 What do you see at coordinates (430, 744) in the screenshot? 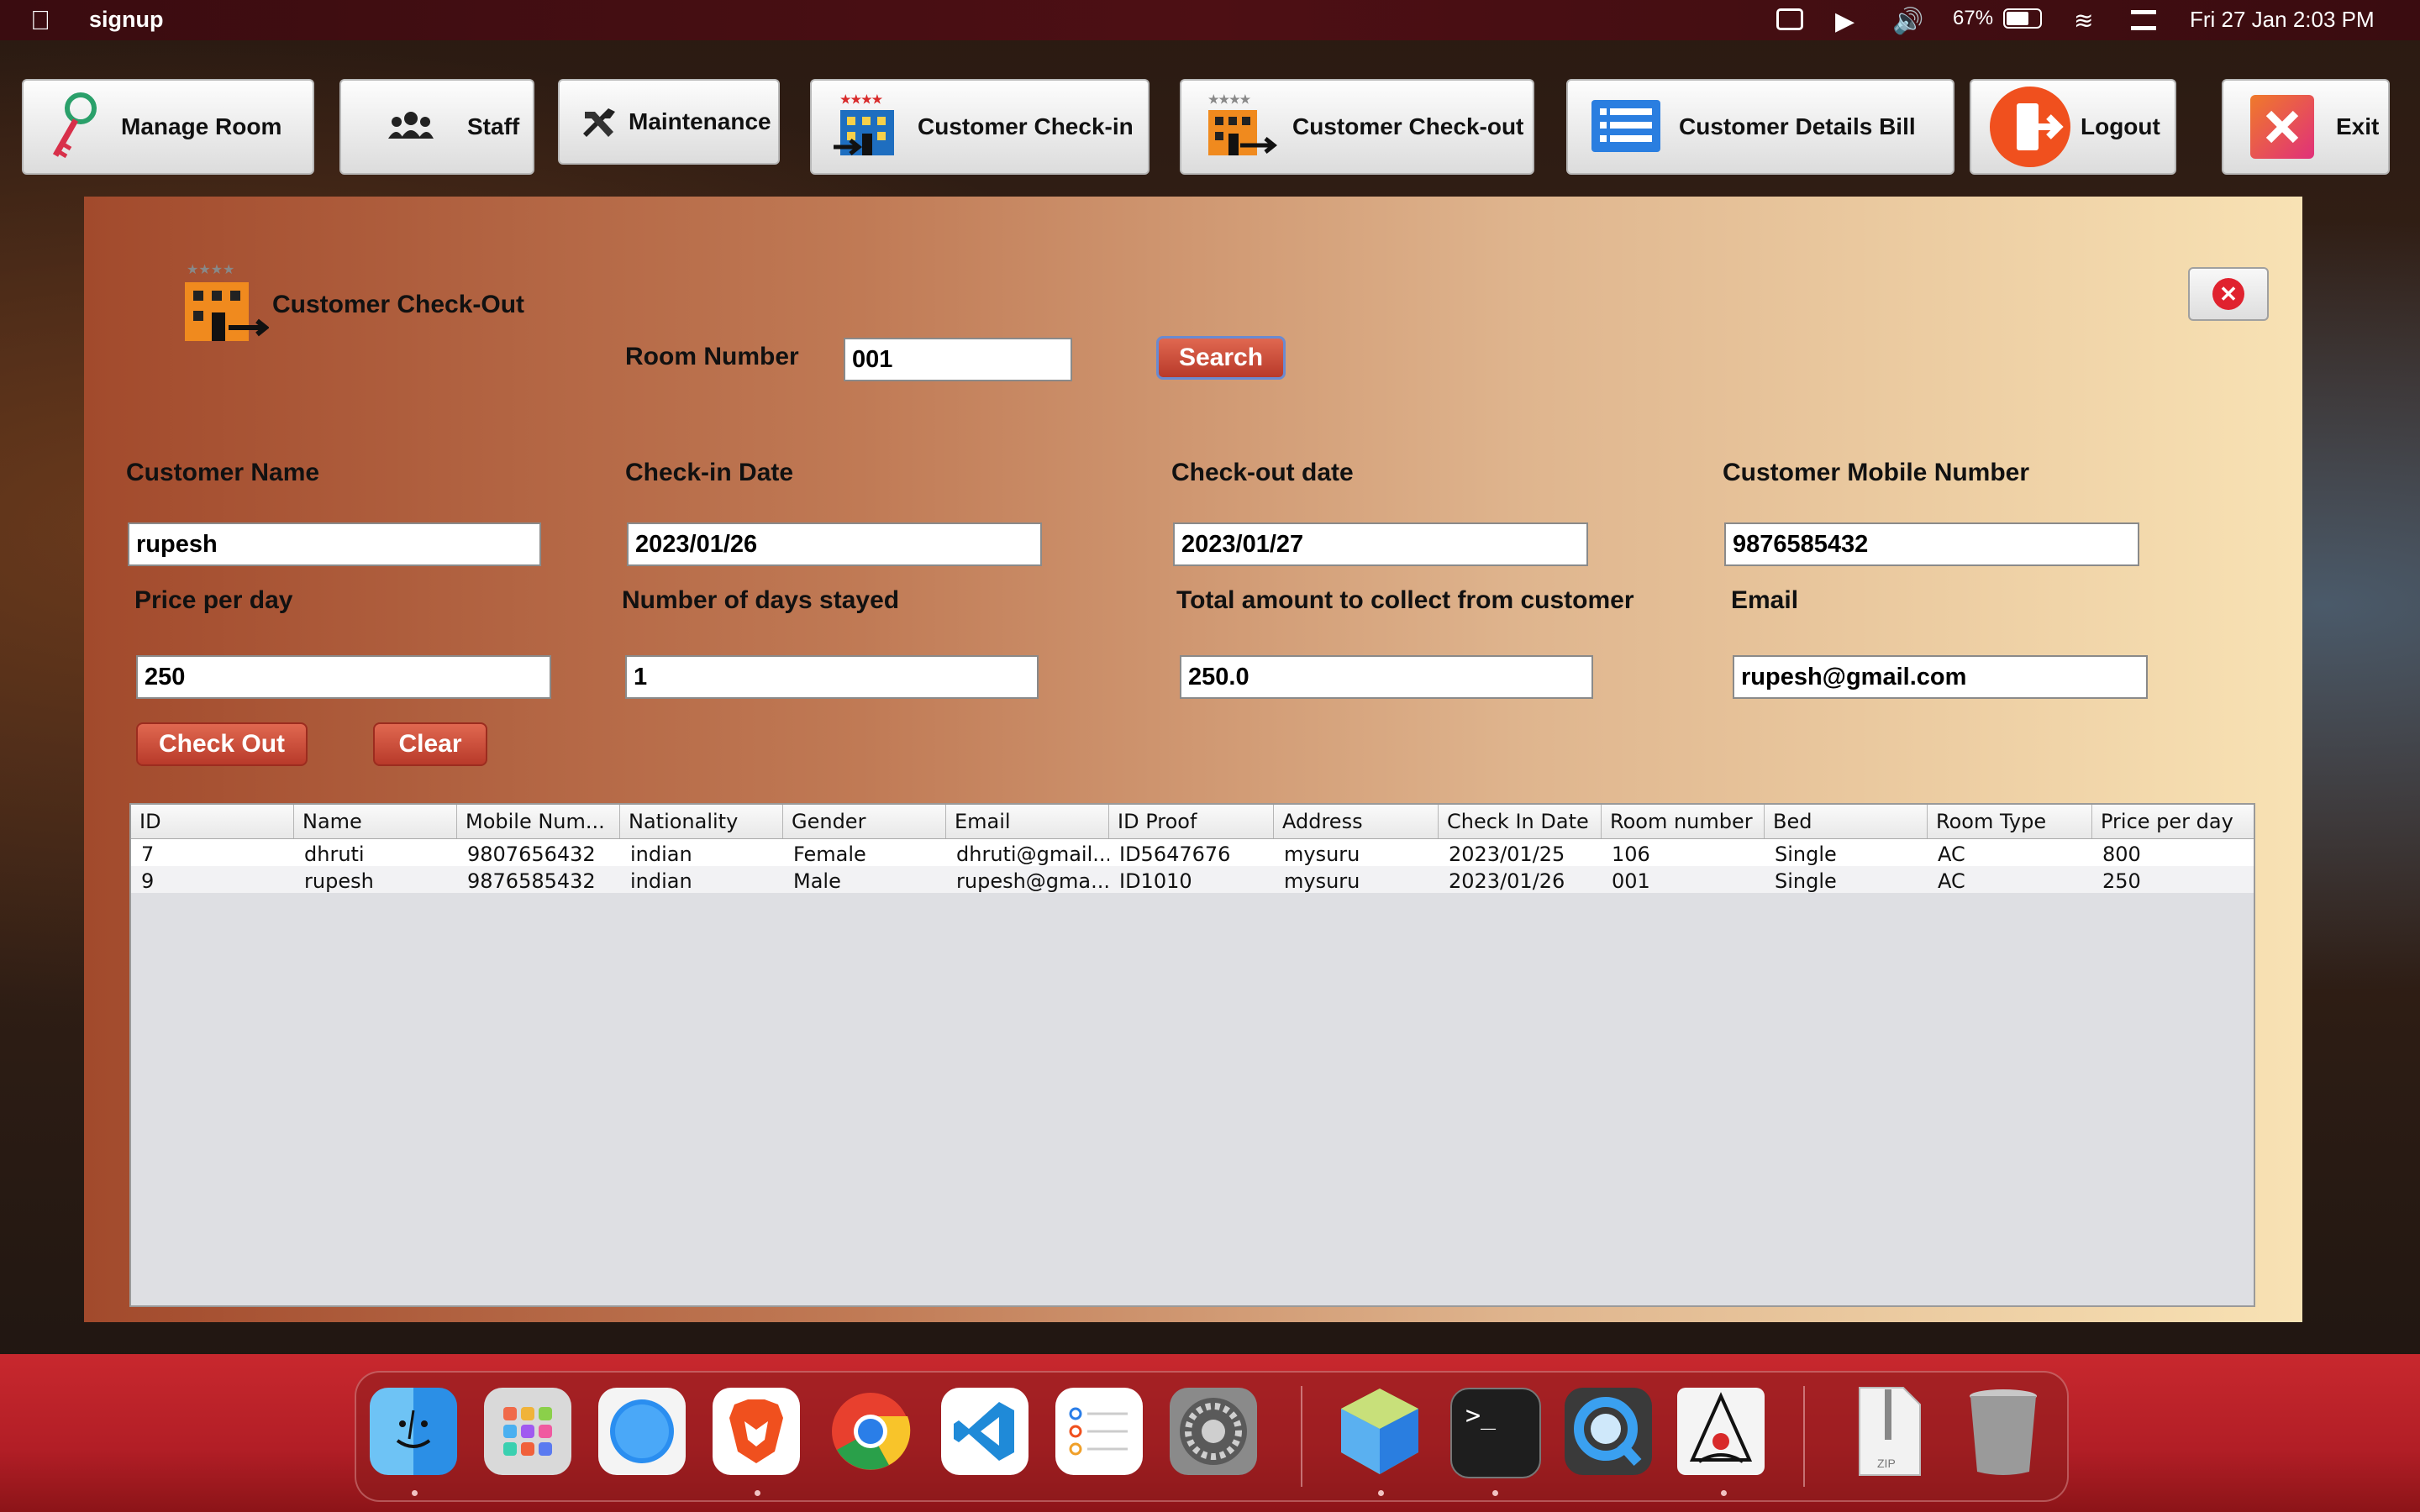
I see `clear-button: Clear` at bounding box center [430, 744].